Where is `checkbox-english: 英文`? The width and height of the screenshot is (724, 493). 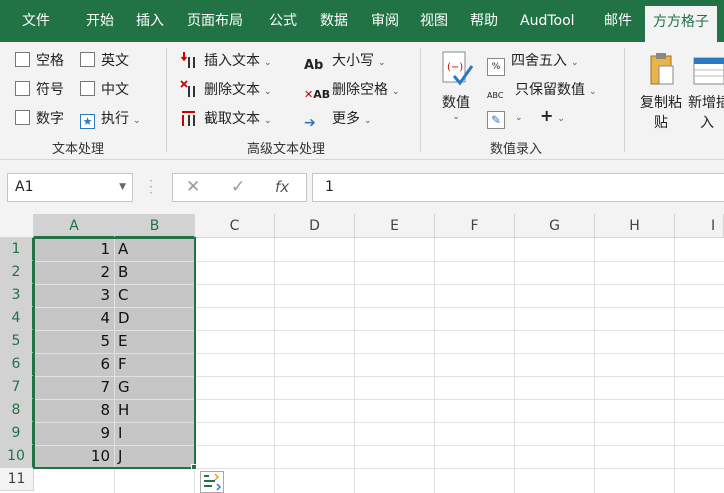 checkbox-english: 英文 is located at coordinates (104, 60).